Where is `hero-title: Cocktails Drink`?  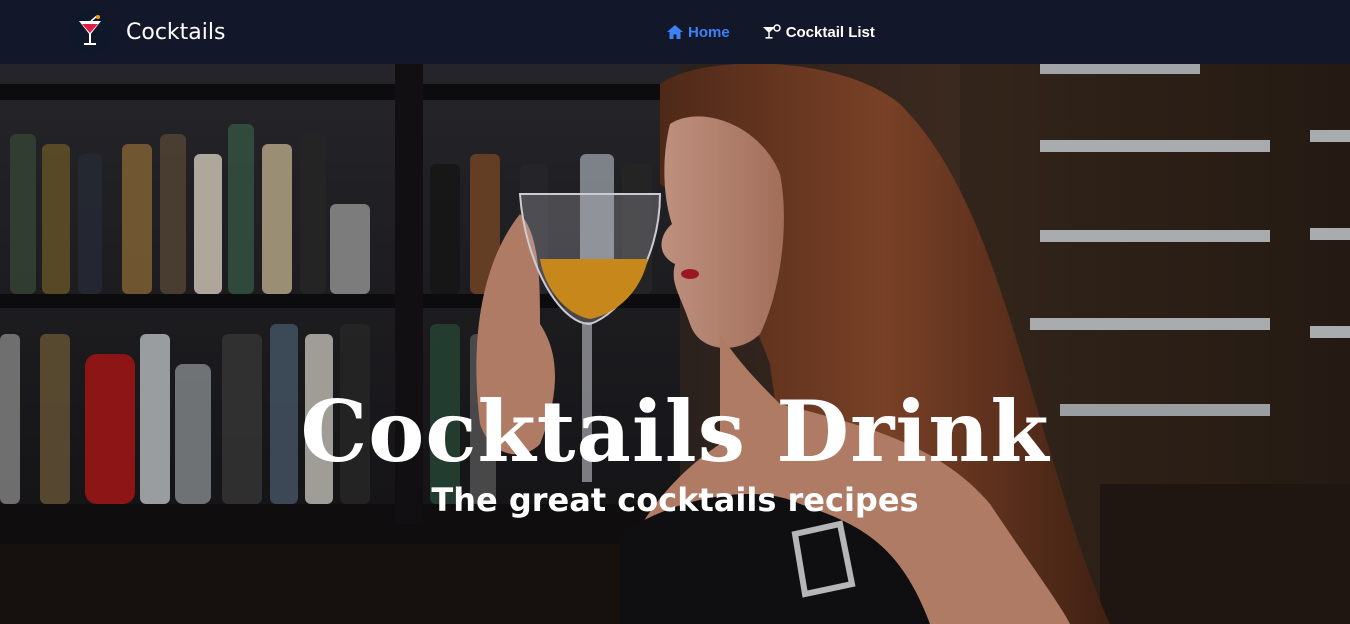
hero-title: Cocktails Drink is located at coordinates (675, 431).